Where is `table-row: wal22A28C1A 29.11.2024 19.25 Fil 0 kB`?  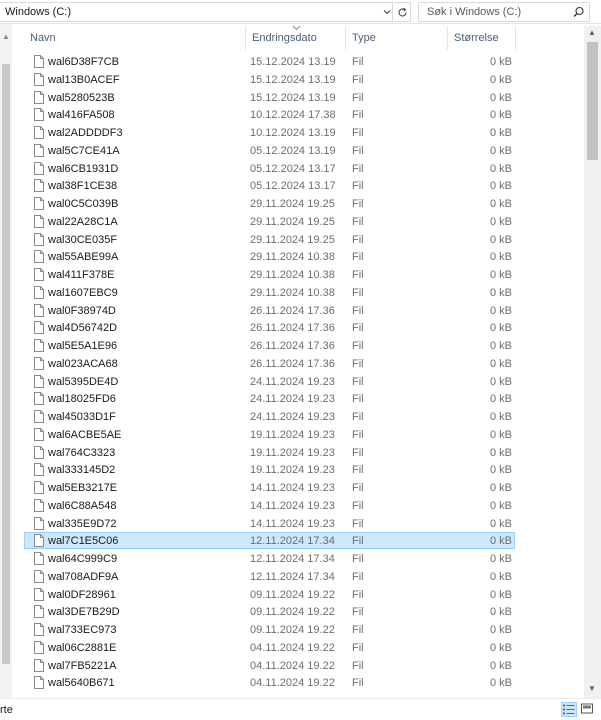 table-row: wal22A28C1A 29.11.2024 19.25 Fil 0 kB is located at coordinates (269, 221).